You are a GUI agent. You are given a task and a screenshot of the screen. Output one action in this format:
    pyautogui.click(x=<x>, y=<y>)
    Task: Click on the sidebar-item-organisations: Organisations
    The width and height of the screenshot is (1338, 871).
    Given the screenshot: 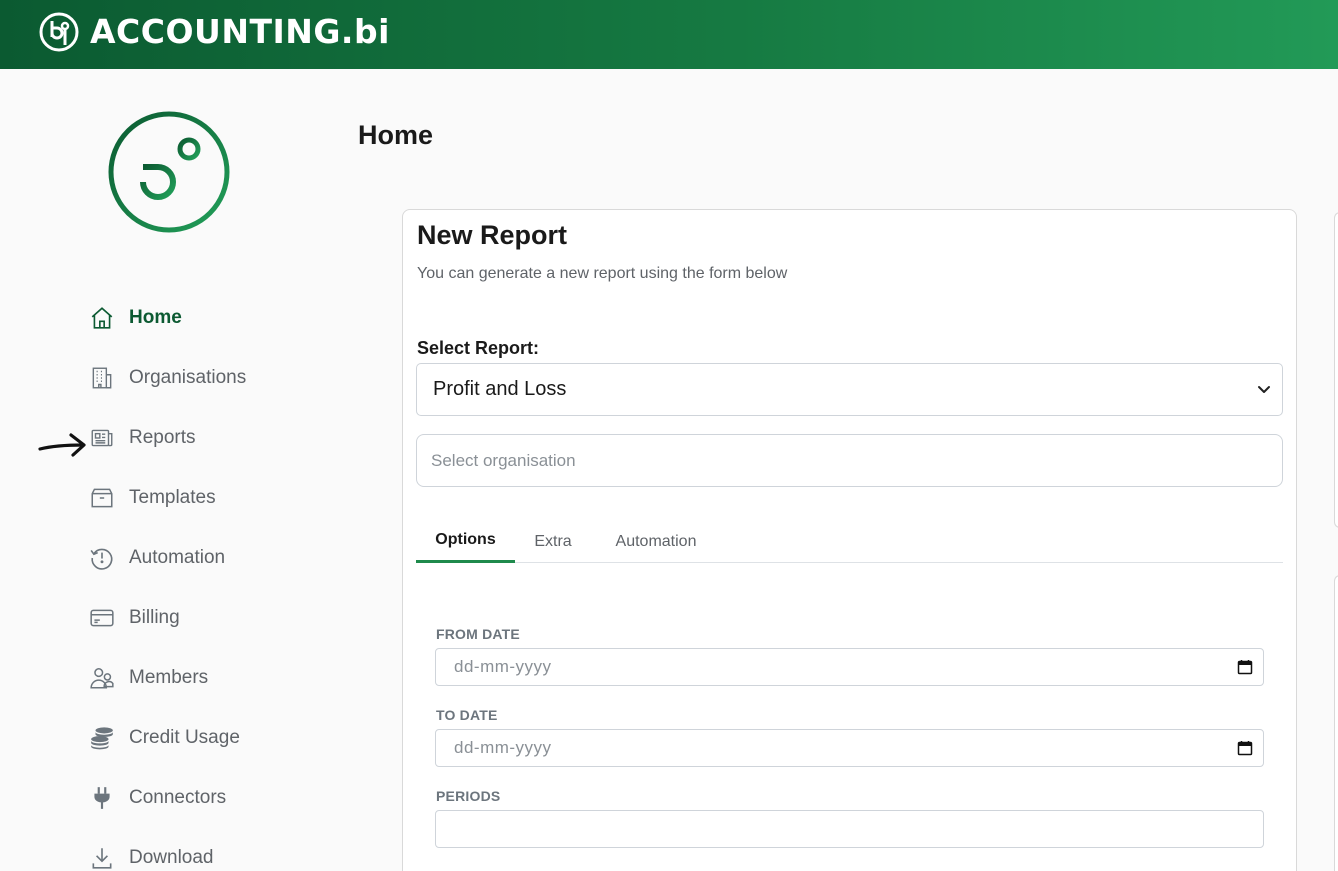 What is the action you would take?
    pyautogui.click(x=208, y=378)
    